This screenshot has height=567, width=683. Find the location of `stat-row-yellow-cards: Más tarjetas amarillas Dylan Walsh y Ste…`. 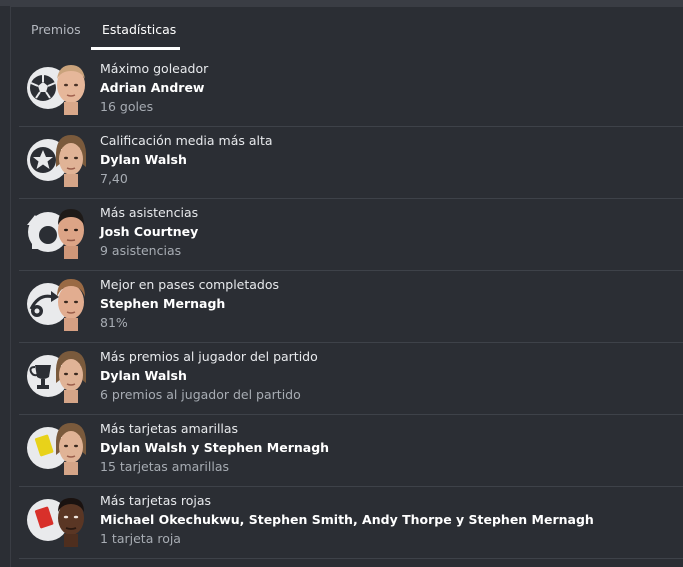

stat-row-yellow-cards: Más tarjetas amarillas Dylan Walsh y Ste… is located at coordinates (351, 451).